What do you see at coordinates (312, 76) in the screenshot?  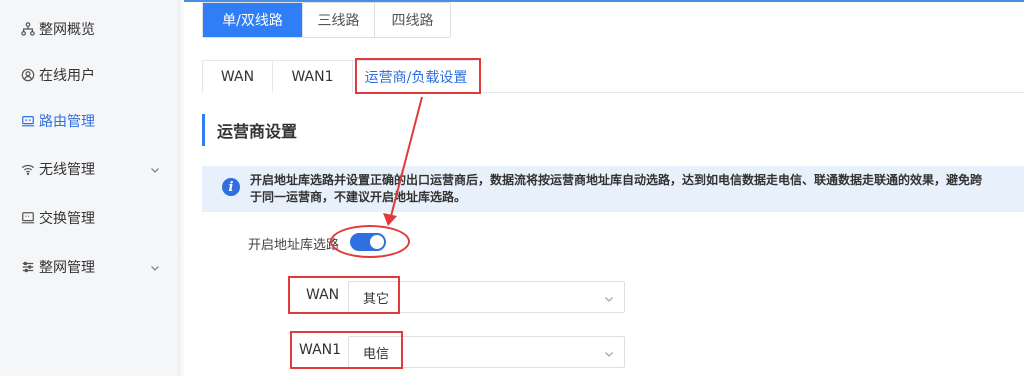 I see `tab-wan1: WAN1` at bounding box center [312, 76].